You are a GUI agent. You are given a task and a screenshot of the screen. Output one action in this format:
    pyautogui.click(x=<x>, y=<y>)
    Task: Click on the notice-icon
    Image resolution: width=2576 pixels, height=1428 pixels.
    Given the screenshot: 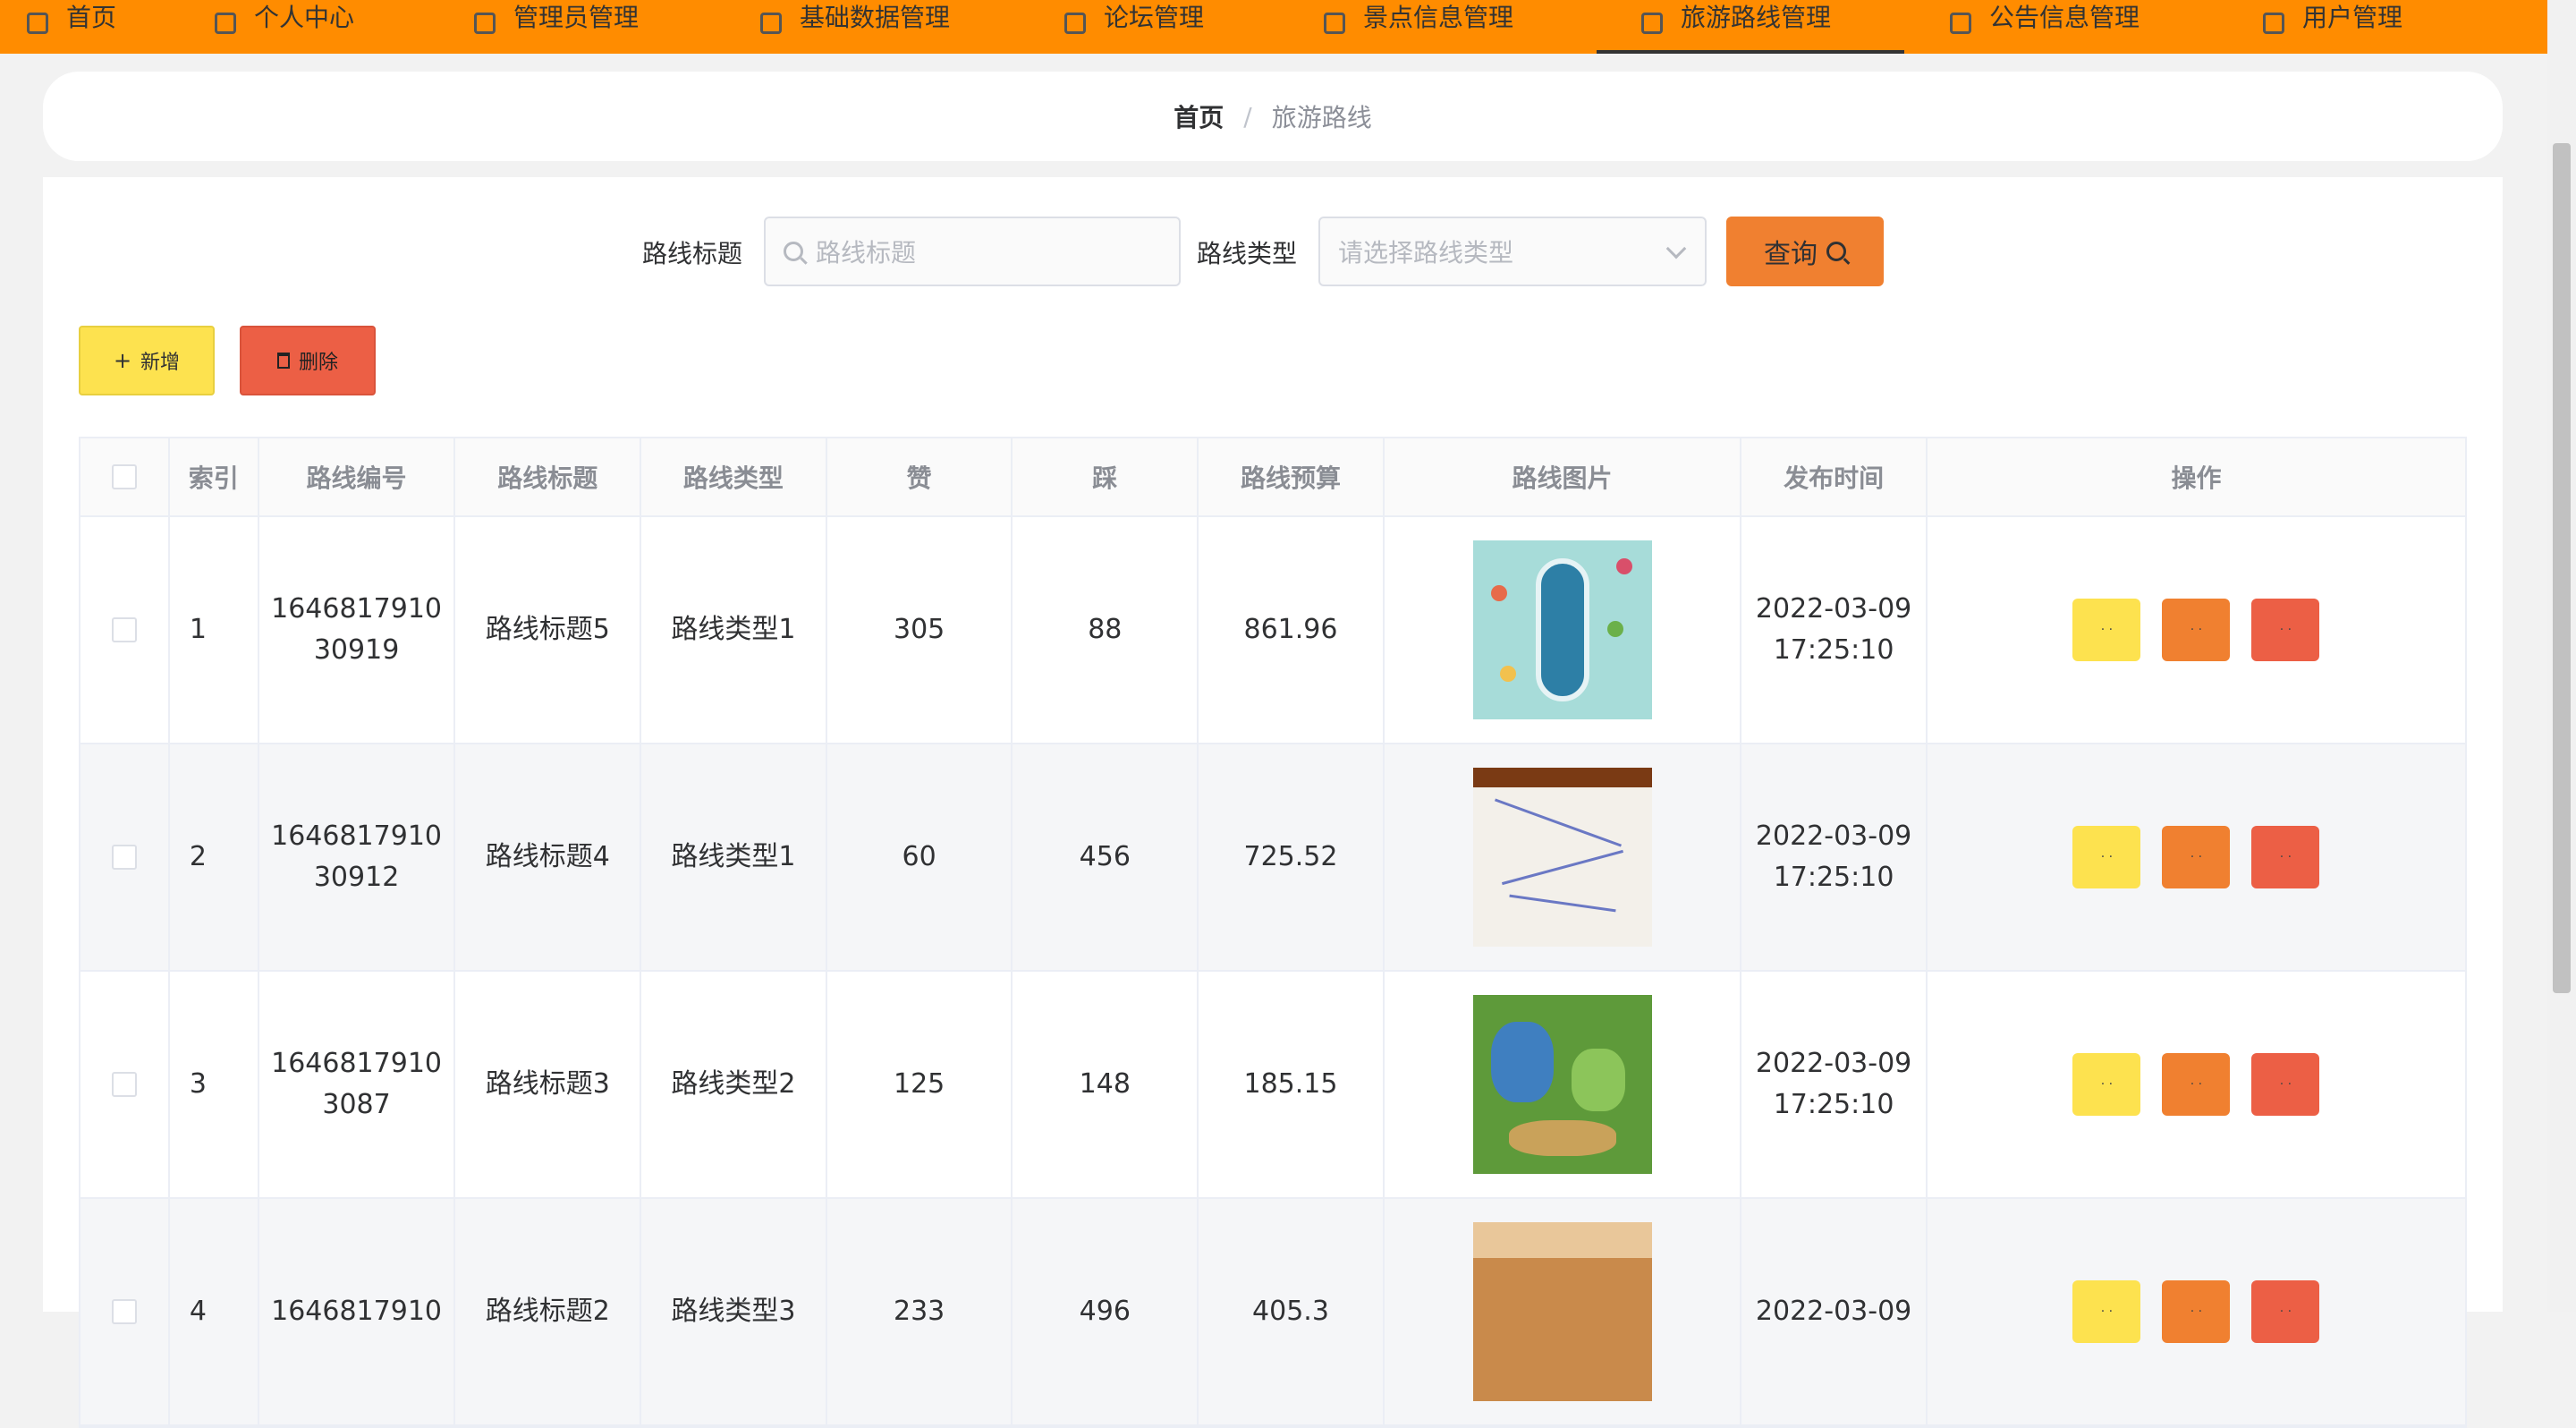 What is the action you would take?
    pyautogui.click(x=1960, y=23)
    